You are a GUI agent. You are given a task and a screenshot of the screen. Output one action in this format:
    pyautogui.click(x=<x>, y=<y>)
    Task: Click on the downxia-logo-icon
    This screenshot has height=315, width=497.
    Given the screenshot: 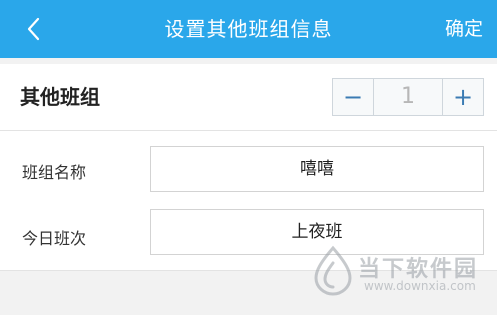 What is the action you would take?
    pyautogui.click(x=333, y=270)
    